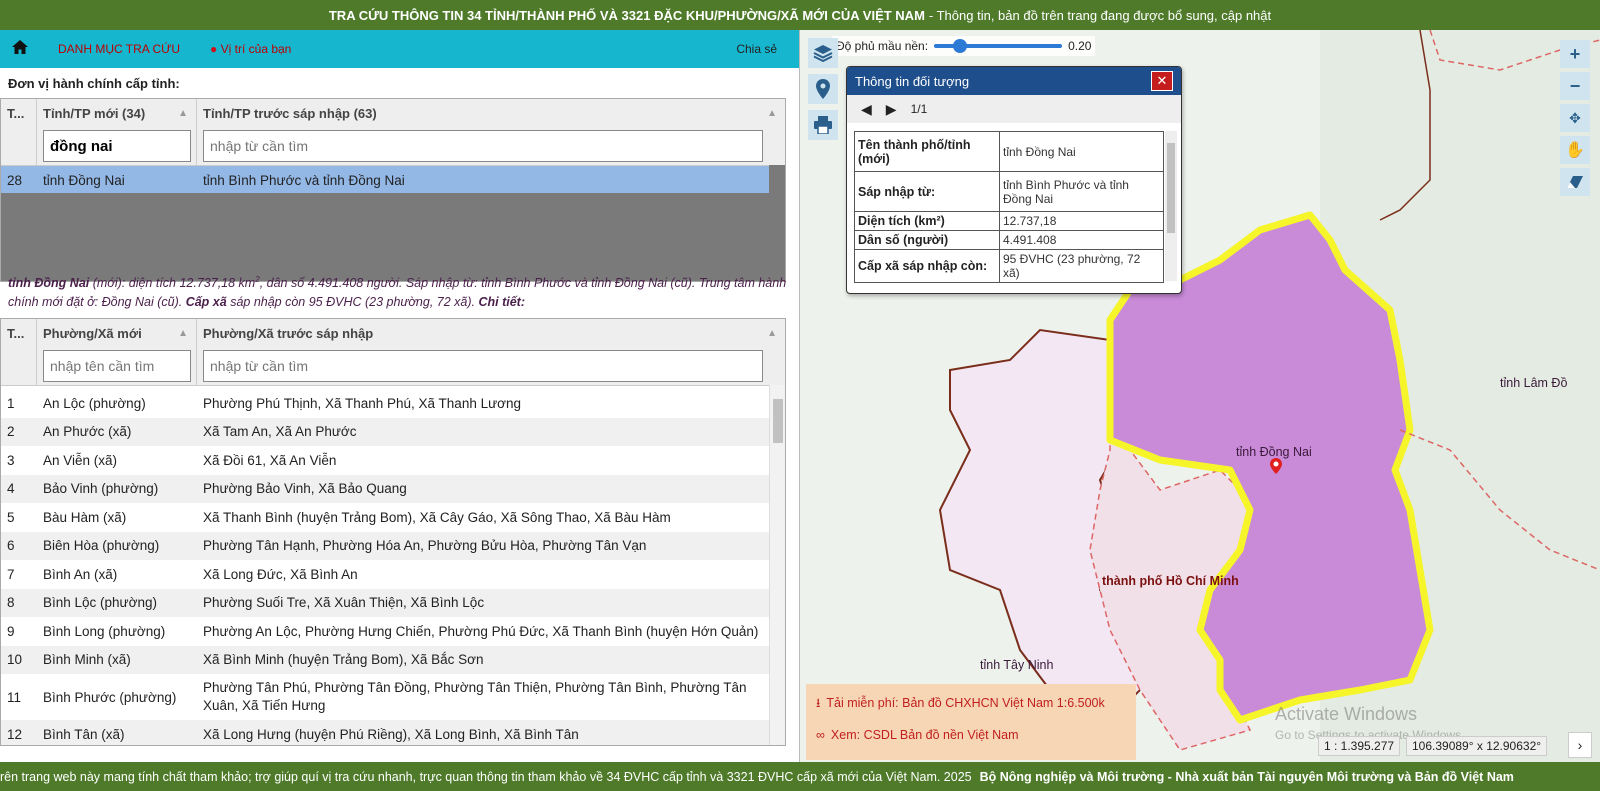 This screenshot has width=1600, height=791. What do you see at coordinates (971, 735) in the screenshot?
I see `view-link: ∞ Xem: CSDL Bản đồ nền Việt Nam` at bounding box center [971, 735].